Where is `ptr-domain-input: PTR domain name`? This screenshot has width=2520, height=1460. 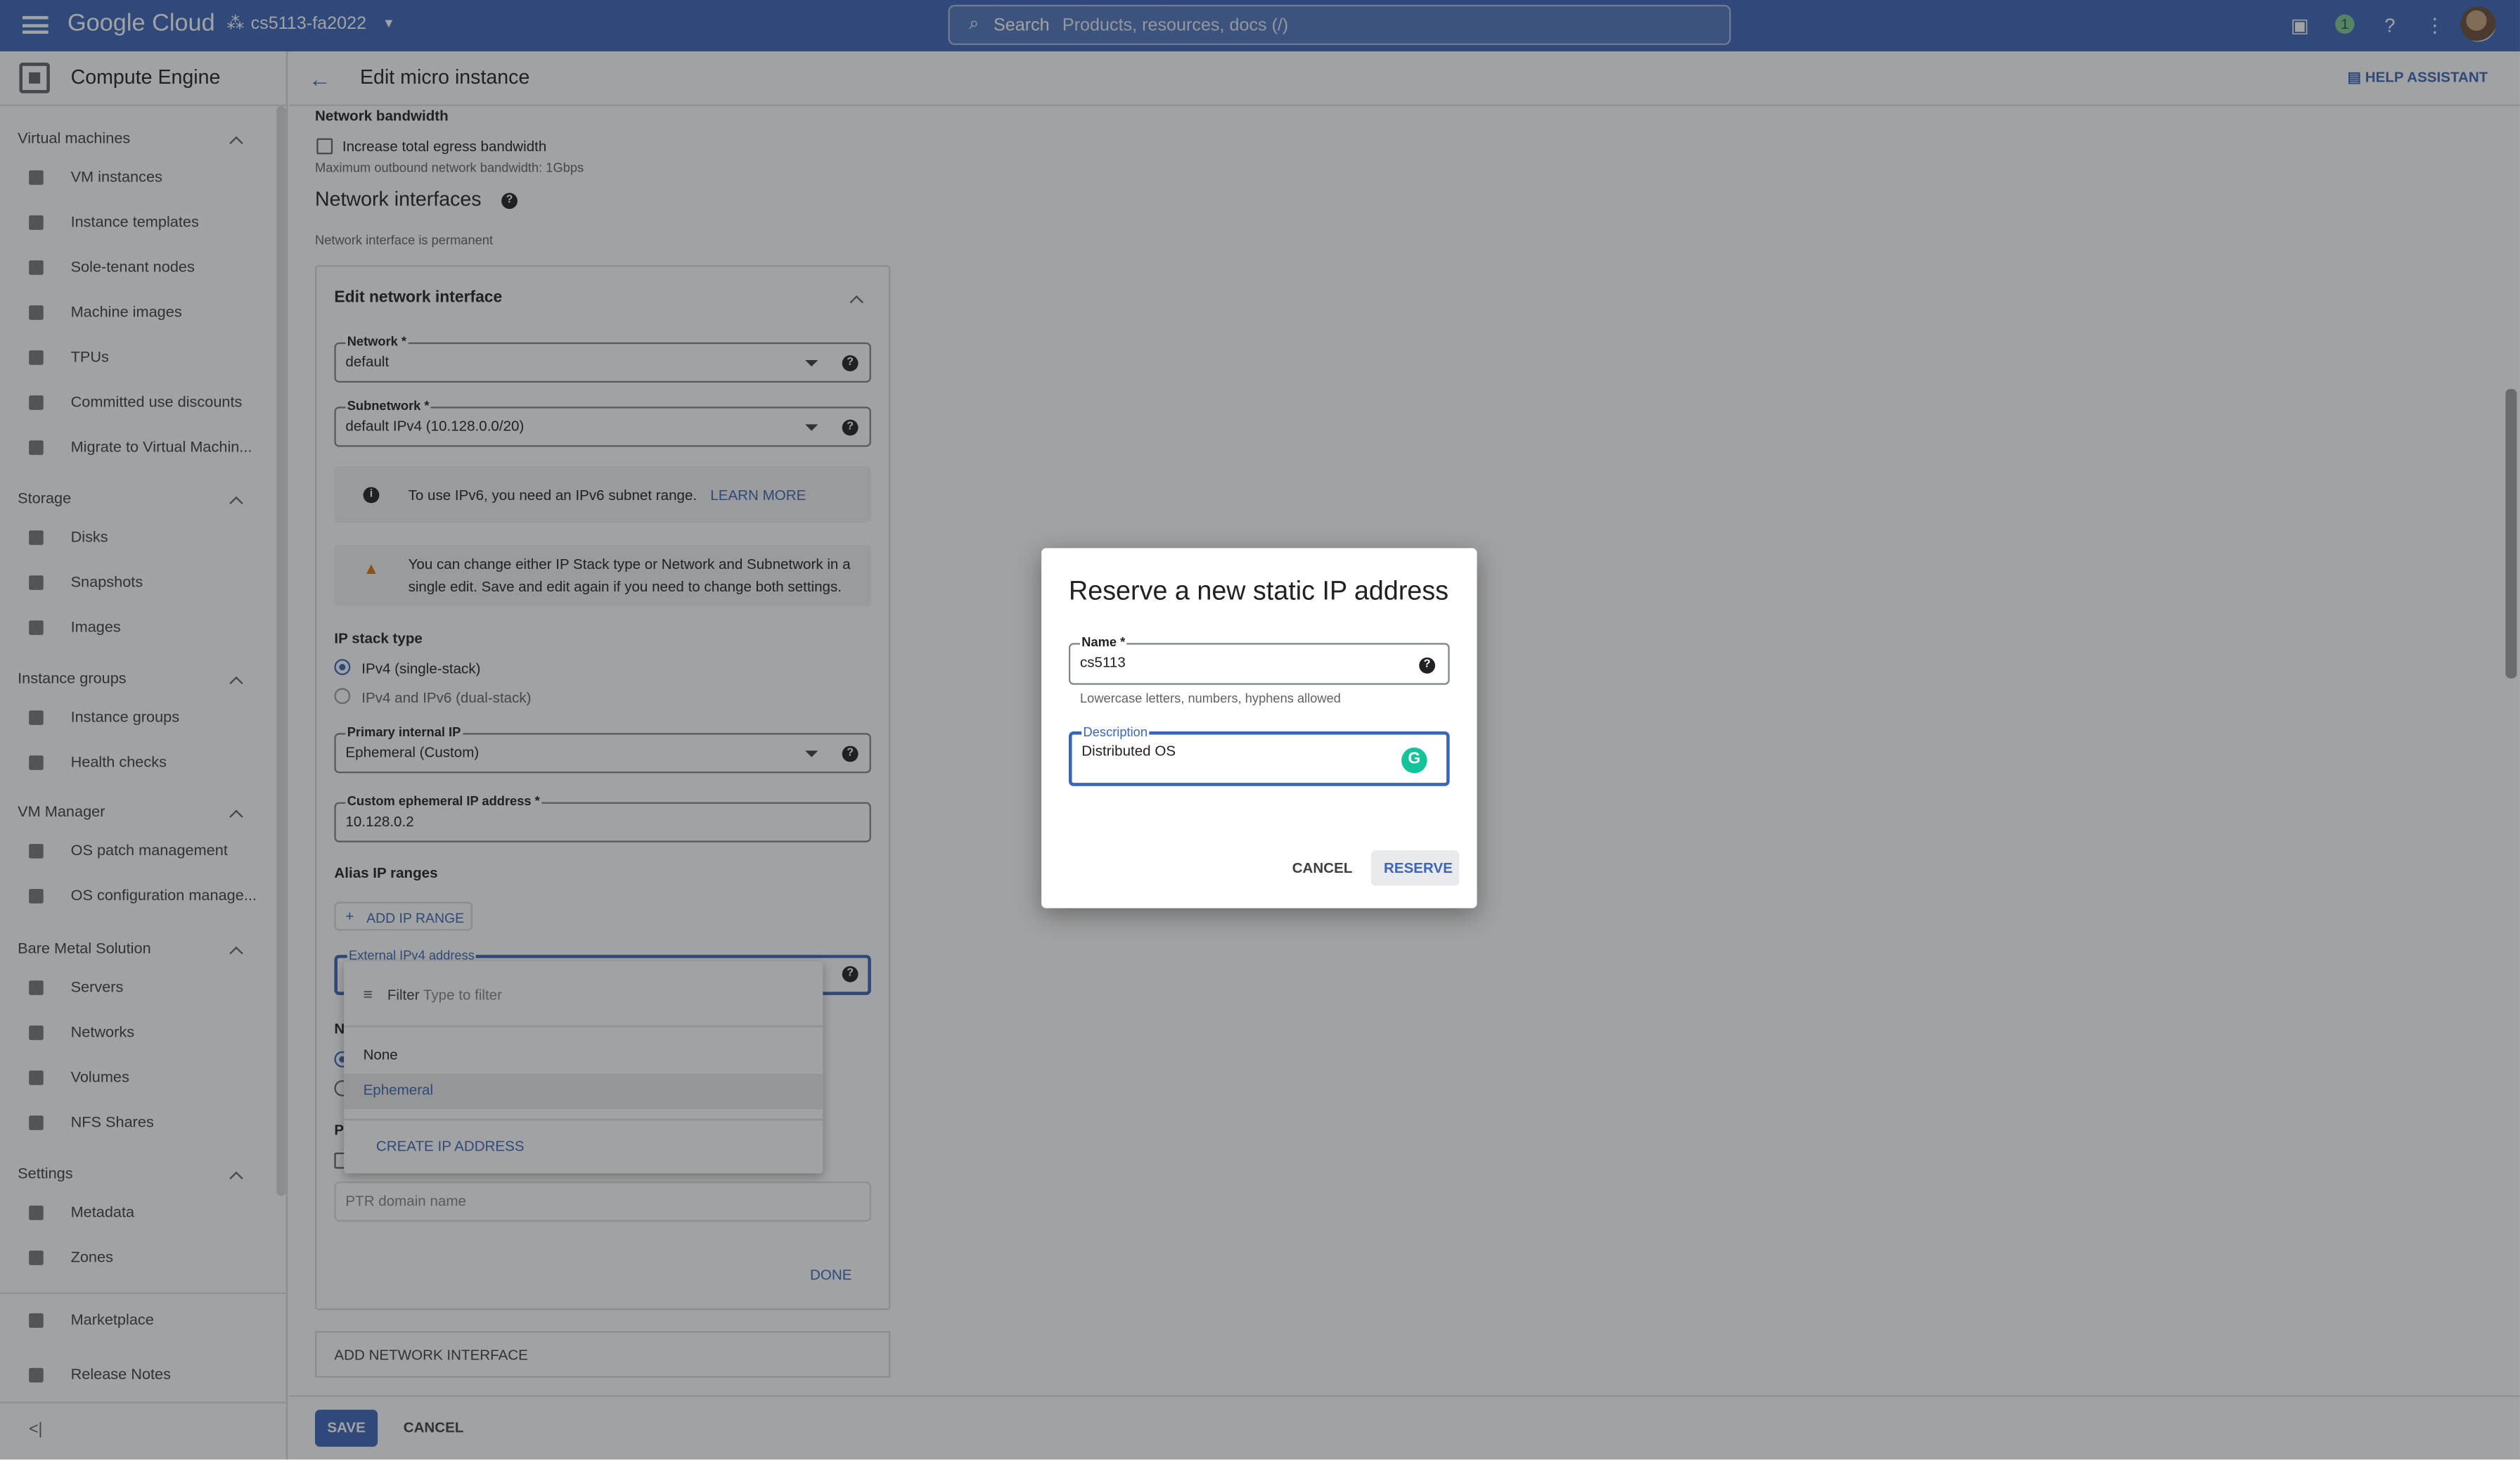 ptr-domain-input: PTR domain name is located at coordinates (602, 1201).